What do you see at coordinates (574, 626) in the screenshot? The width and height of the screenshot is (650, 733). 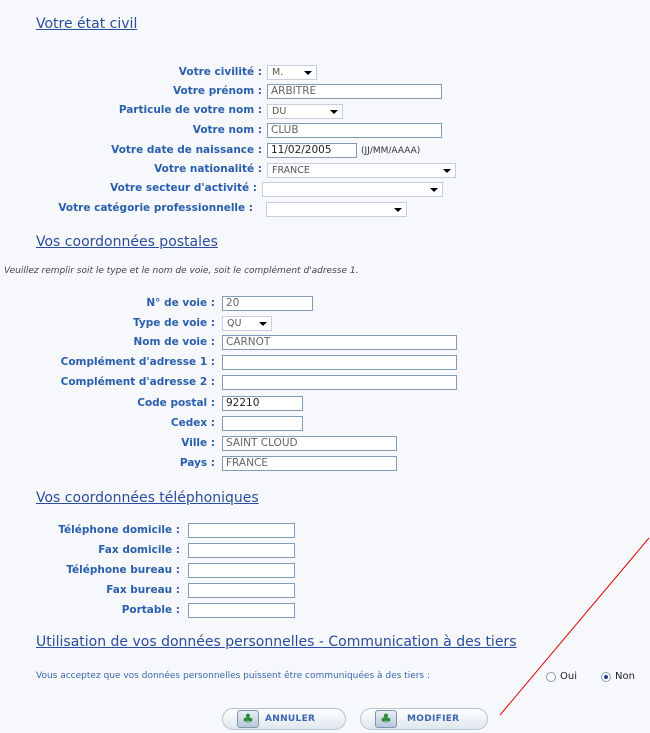 I see `annotation-red-line` at bounding box center [574, 626].